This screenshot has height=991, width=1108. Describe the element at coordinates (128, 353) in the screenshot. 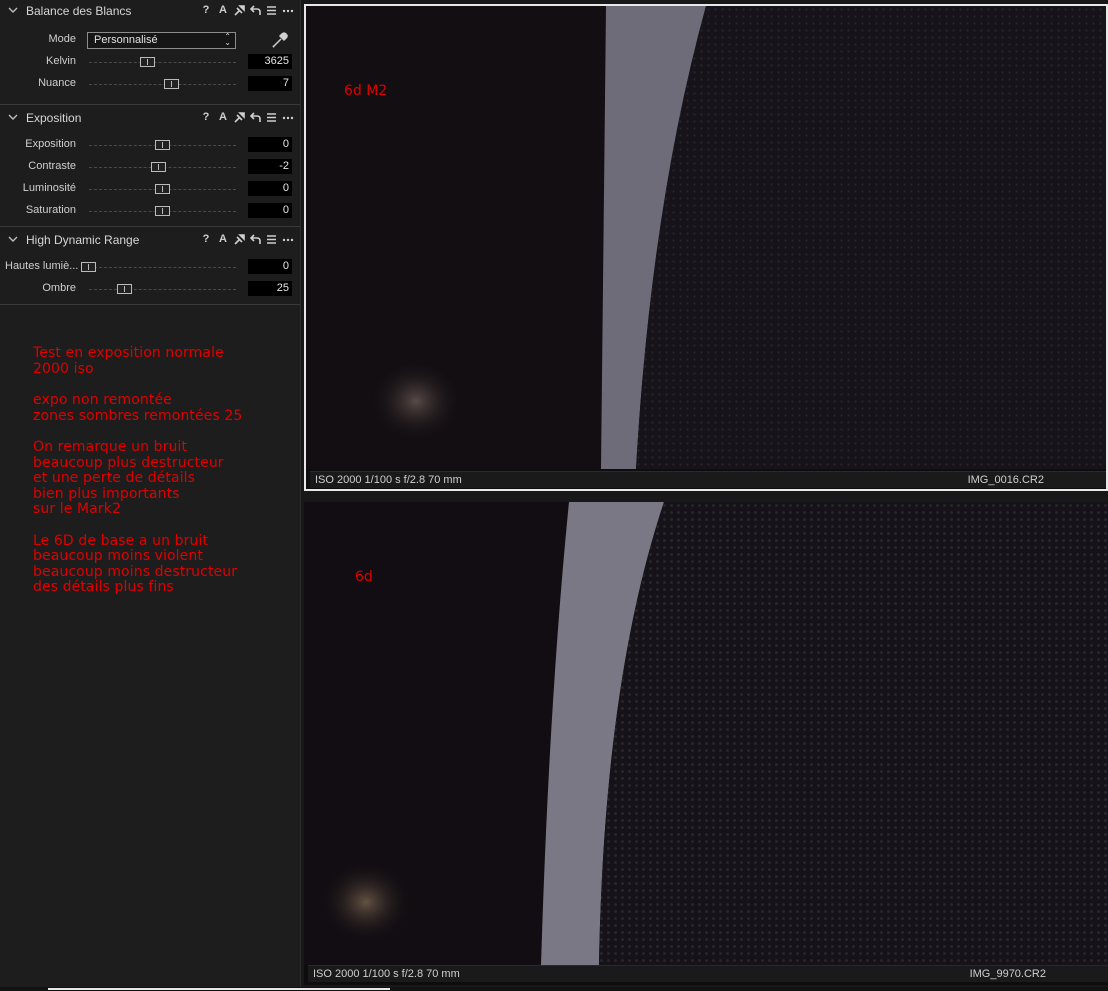

I see `note-line: Test en exposition normale` at that location.